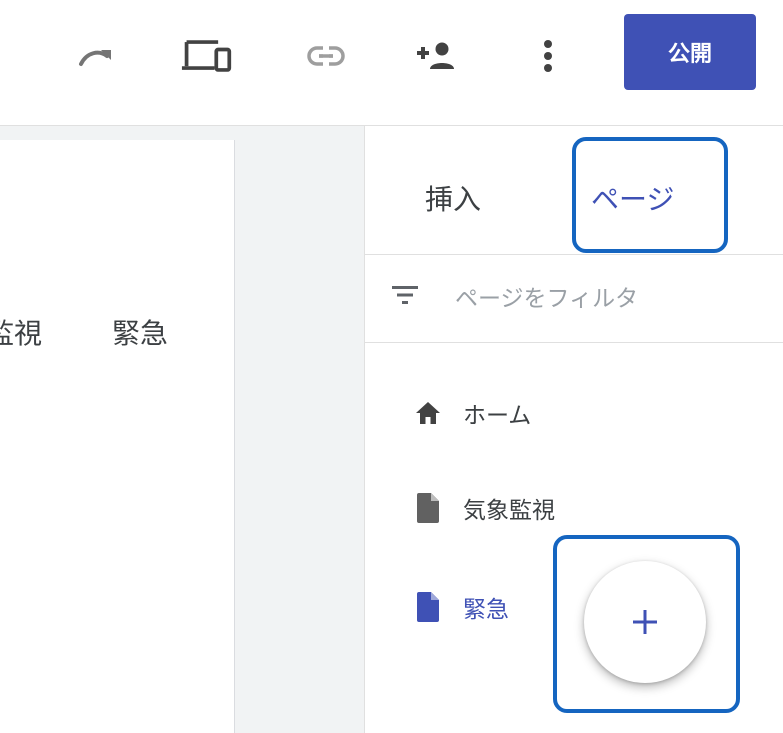 The image size is (783, 733). I want to click on preview-button, so click(207, 56).